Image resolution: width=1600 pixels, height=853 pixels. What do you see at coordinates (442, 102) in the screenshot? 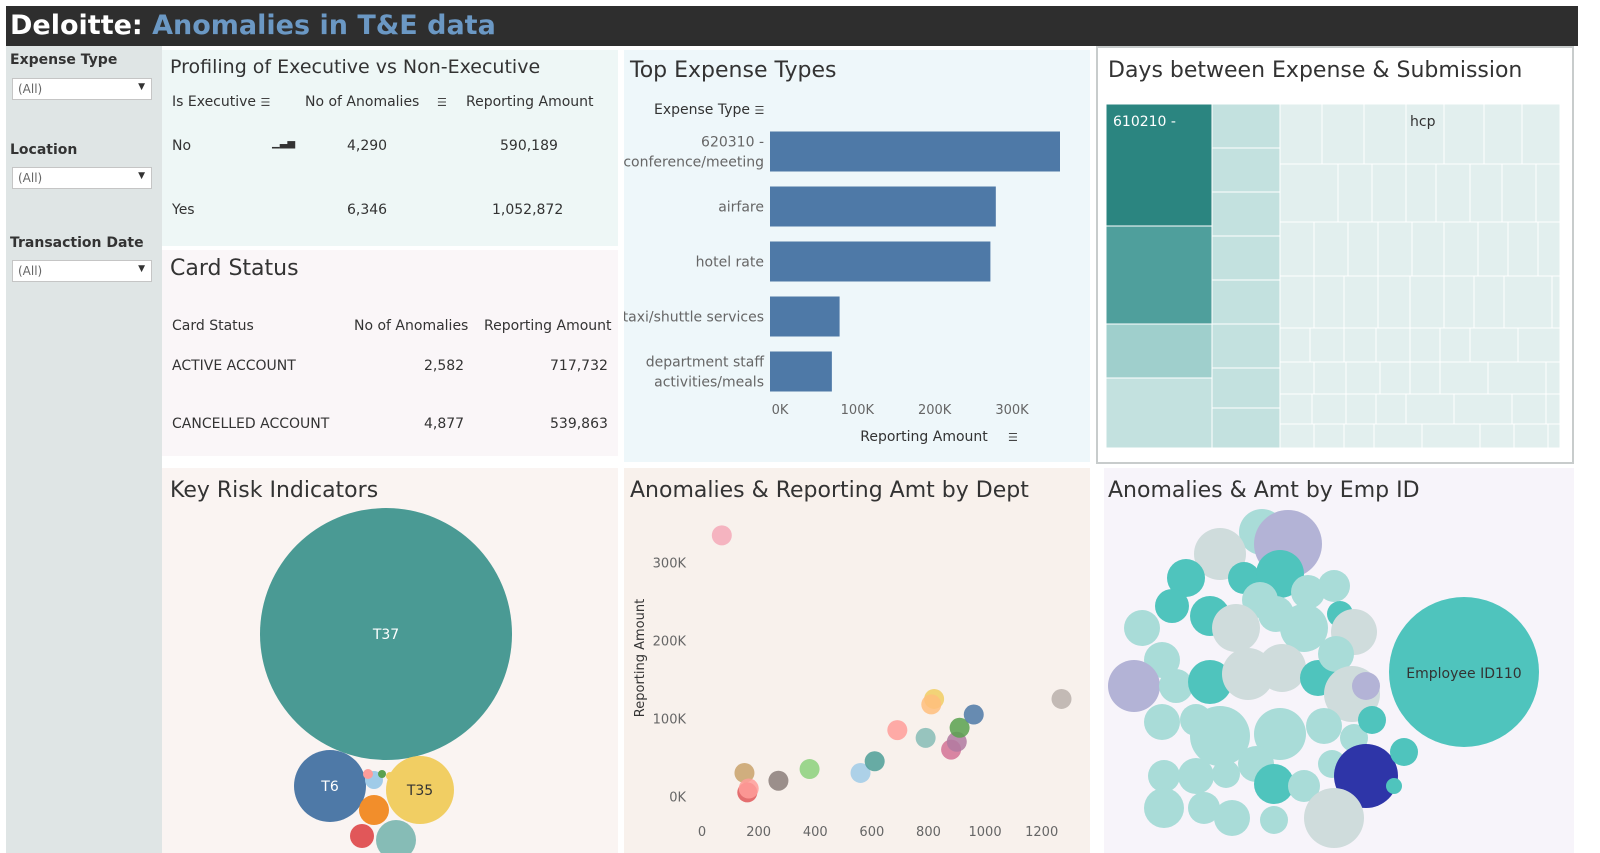
I see `sort-icon: ☰` at bounding box center [442, 102].